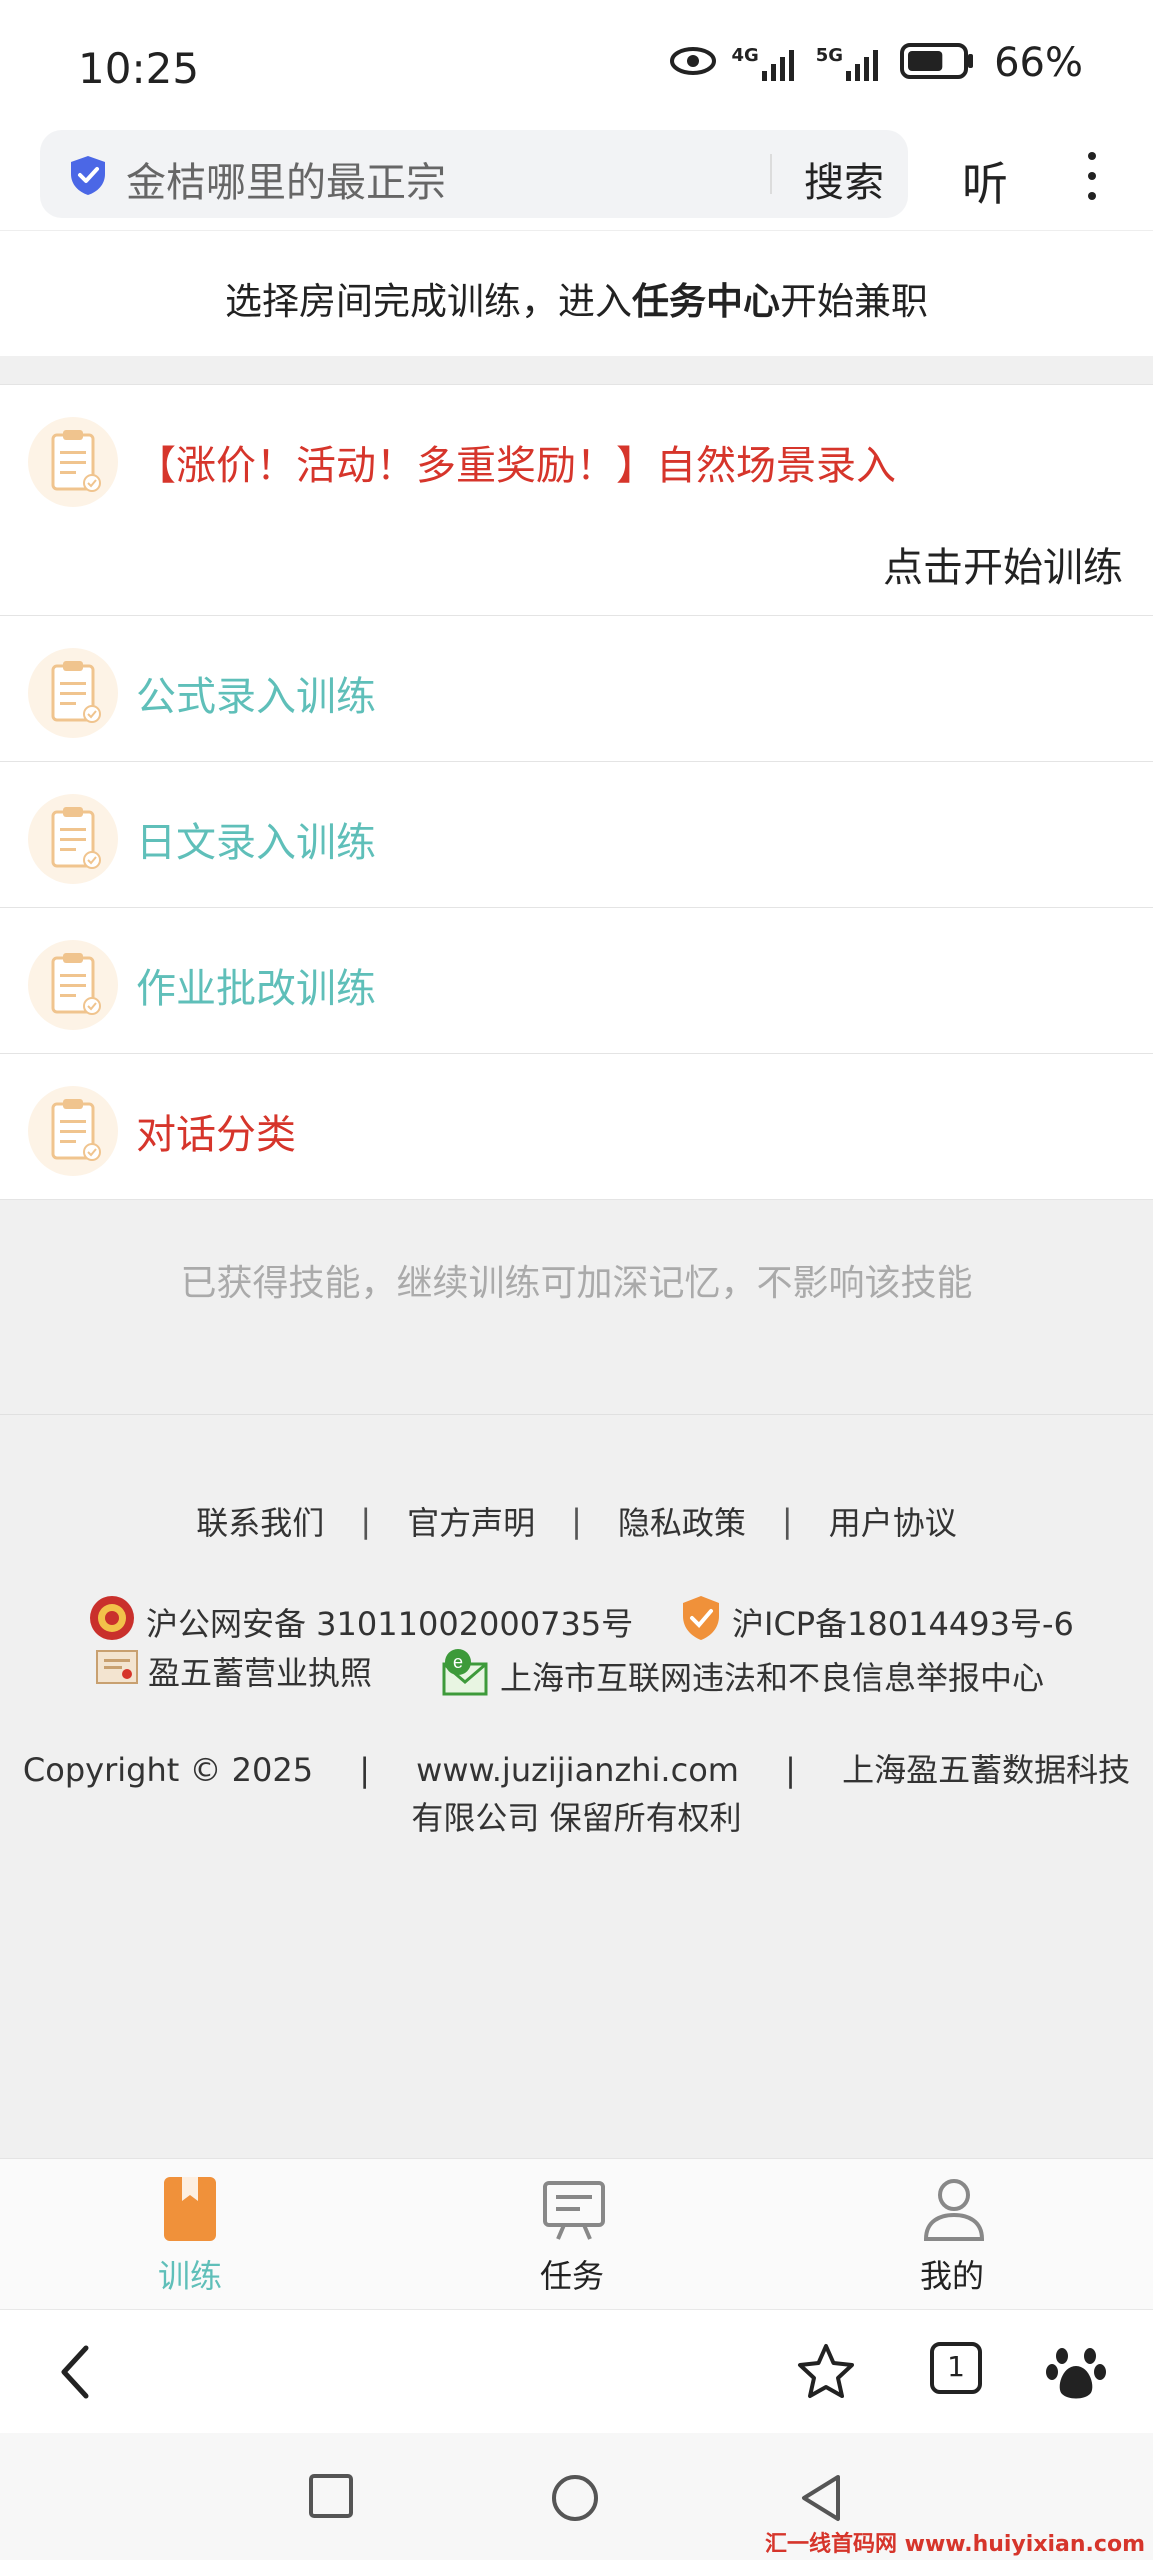 This screenshot has height=2560, width=1153. I want to click on browser-toolbar: 1, so click(576, 2371).